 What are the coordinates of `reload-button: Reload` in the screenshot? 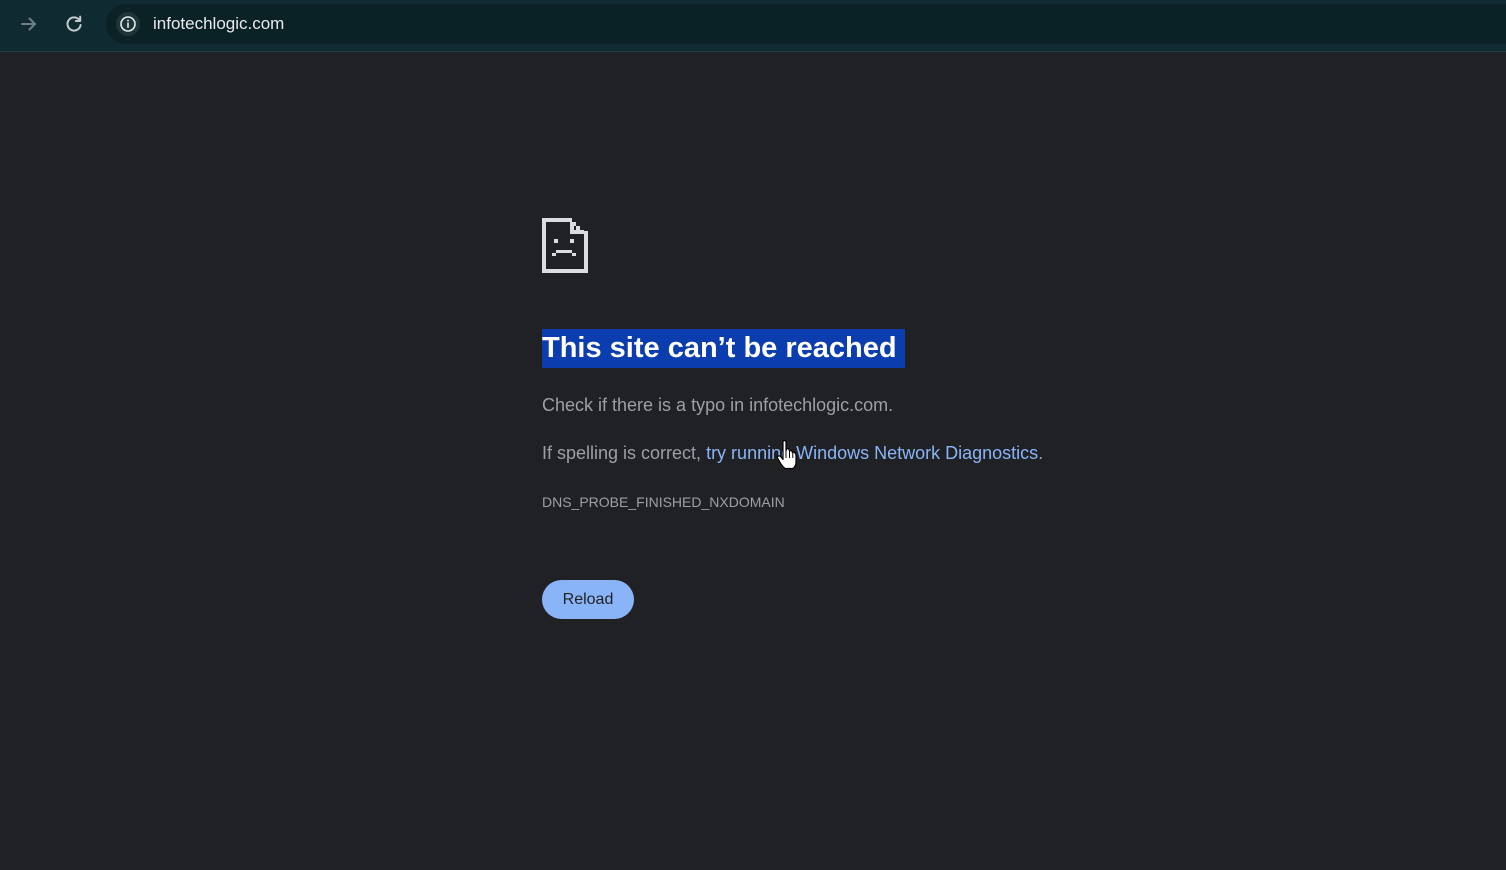 It's located at (588, 599).